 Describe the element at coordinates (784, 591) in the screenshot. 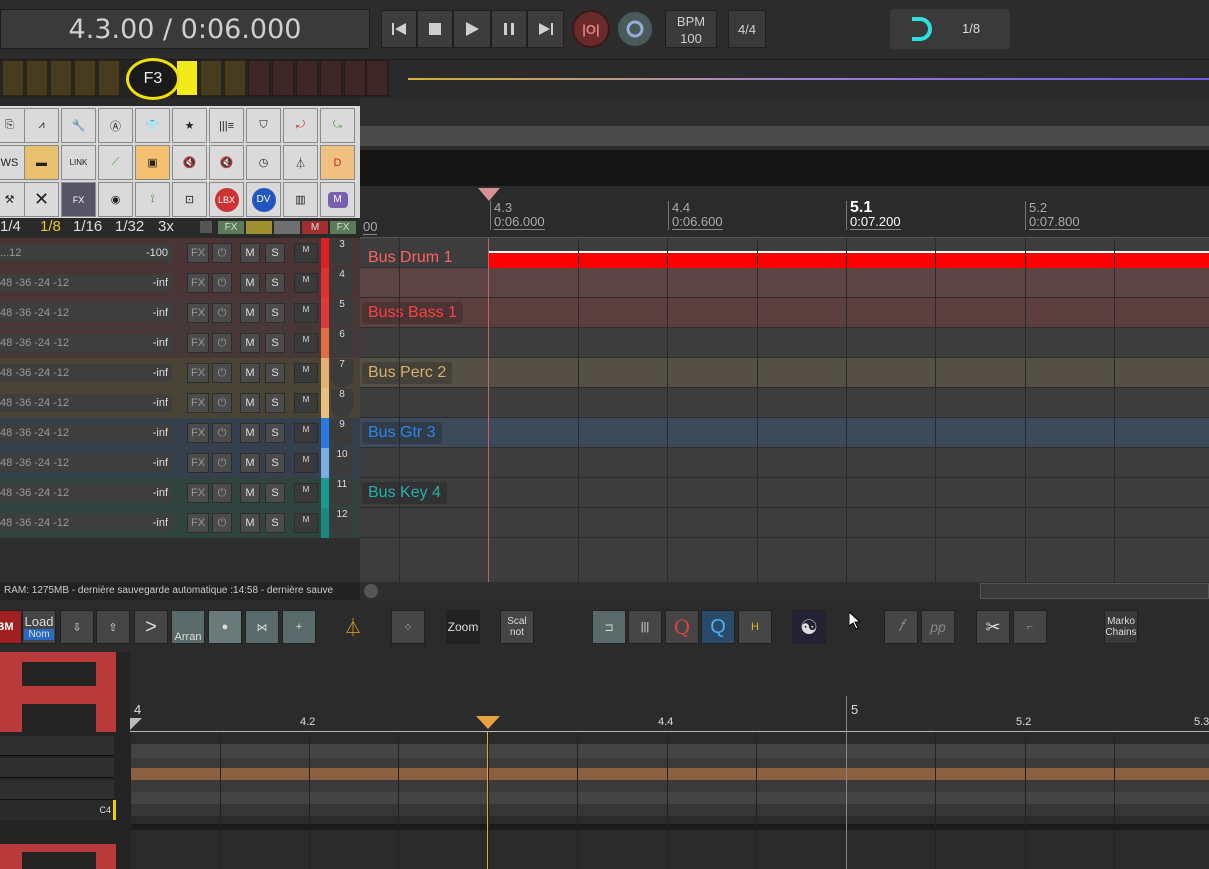

I see `horizontal-scrollbar` at that location.